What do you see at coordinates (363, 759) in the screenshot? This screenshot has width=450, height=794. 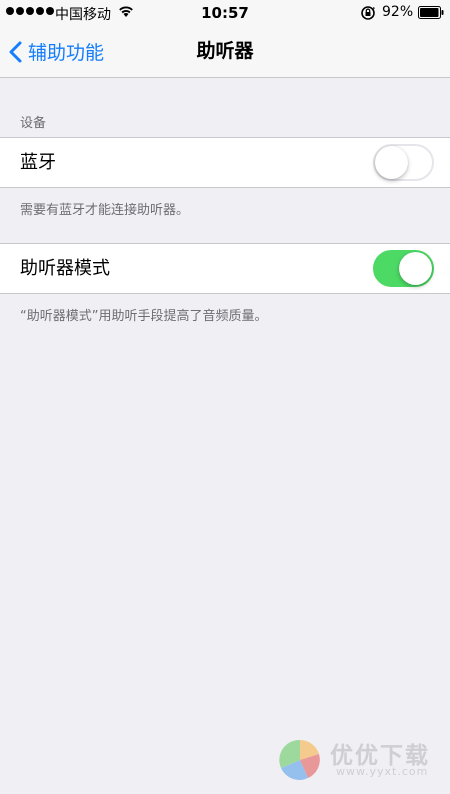 I see `watermark: 优优下载 www.yyxt.com` at bounding box center [363, 759].